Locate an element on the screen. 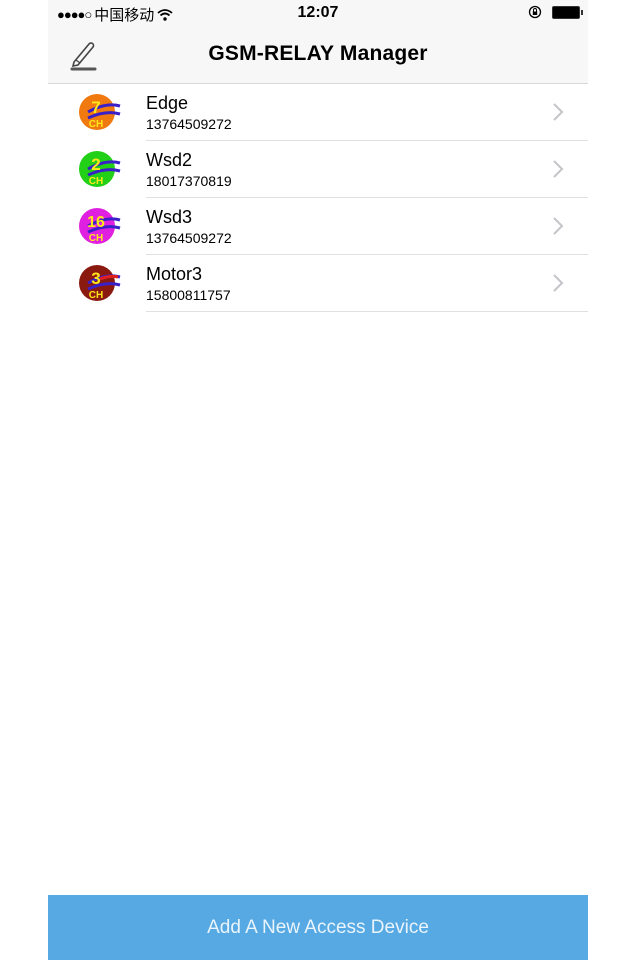 The image size is (640, 960). device-name: Wsd2 is located at coordinates (169, 160).